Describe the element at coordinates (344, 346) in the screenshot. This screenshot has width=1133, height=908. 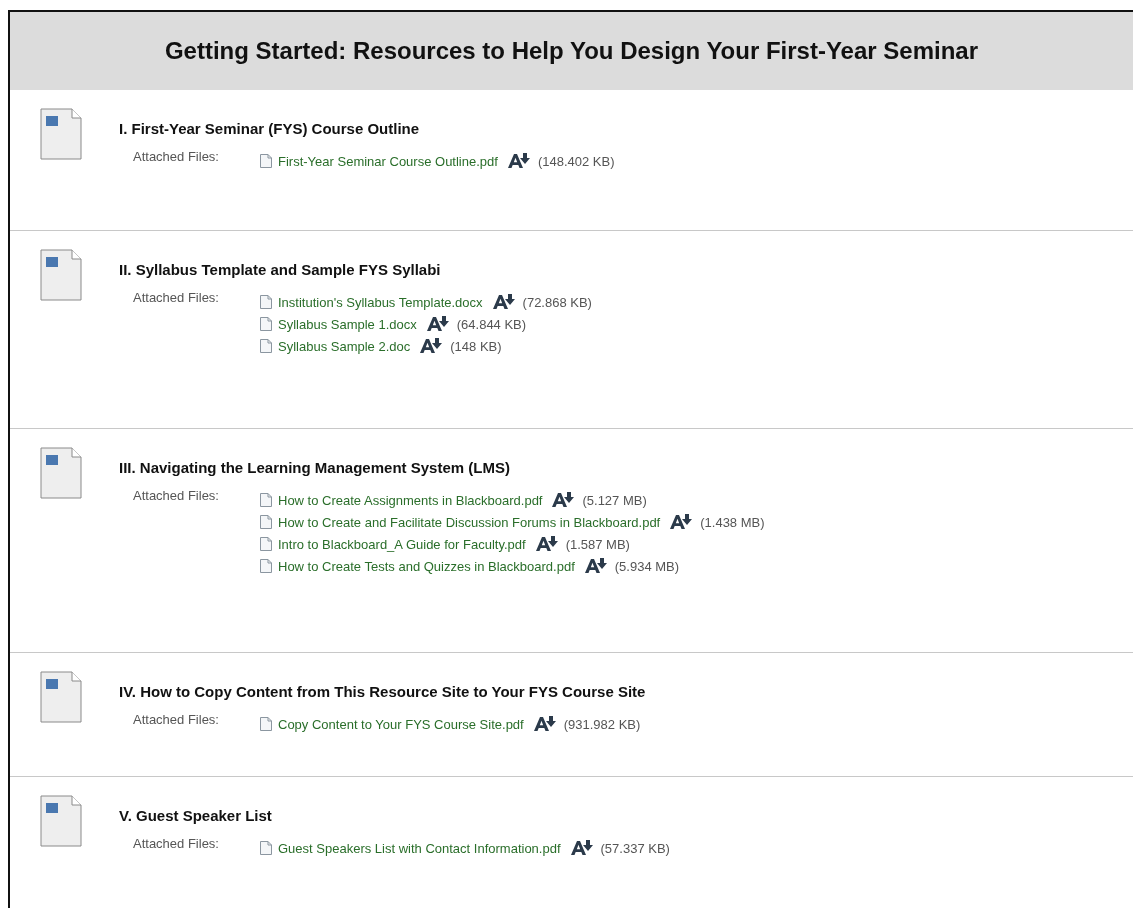
I see `file-link: Syllabus Sample 2.doc` at that location.